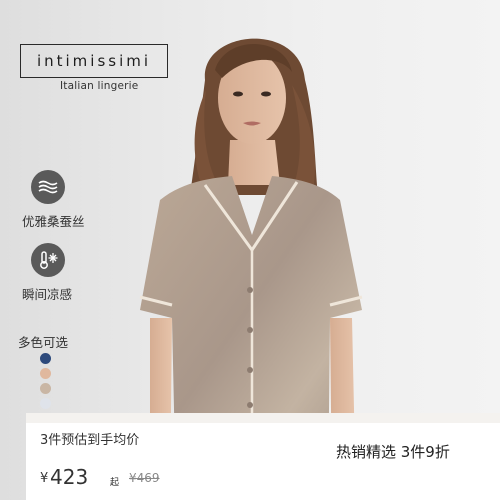  What do you see at coordinates (393, 452) in the screenshot?
I see `promo-discount-text: 热销精选 3件9折` at bounding box center [393, 452].